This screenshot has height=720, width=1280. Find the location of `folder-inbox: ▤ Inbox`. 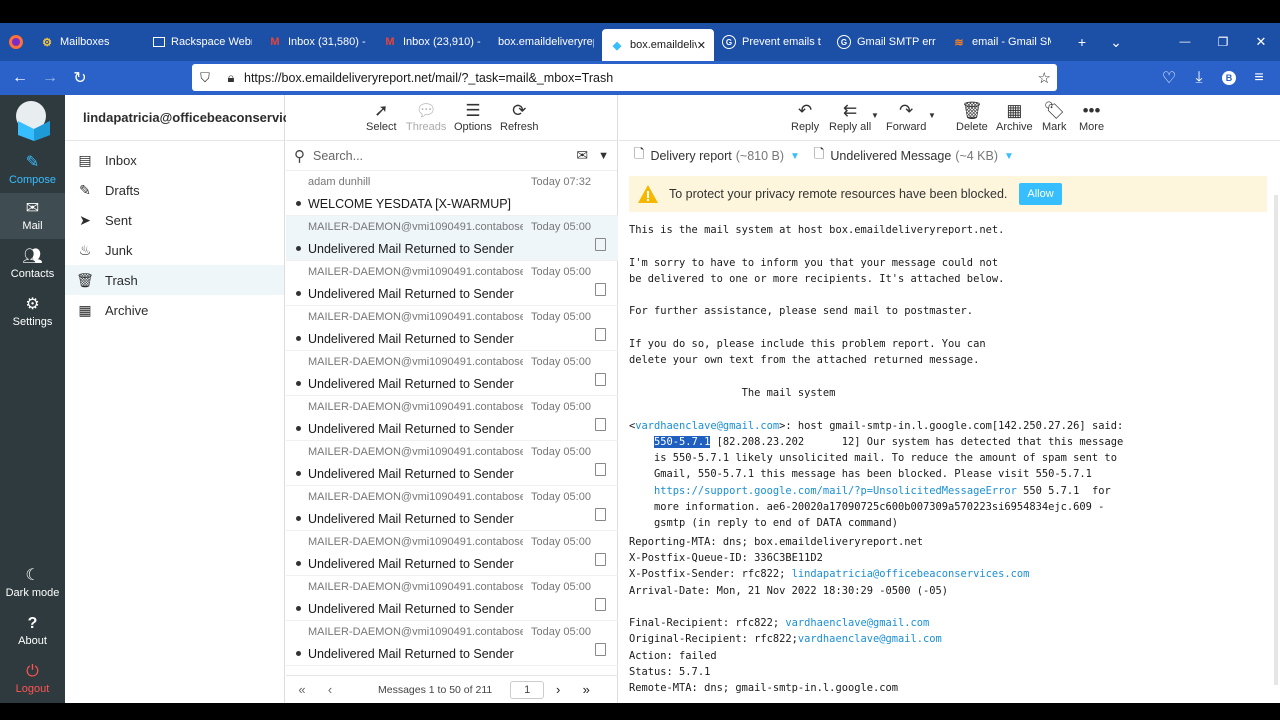

folder-inbox: ▤ Inbox is located at coordinates (174, 160).